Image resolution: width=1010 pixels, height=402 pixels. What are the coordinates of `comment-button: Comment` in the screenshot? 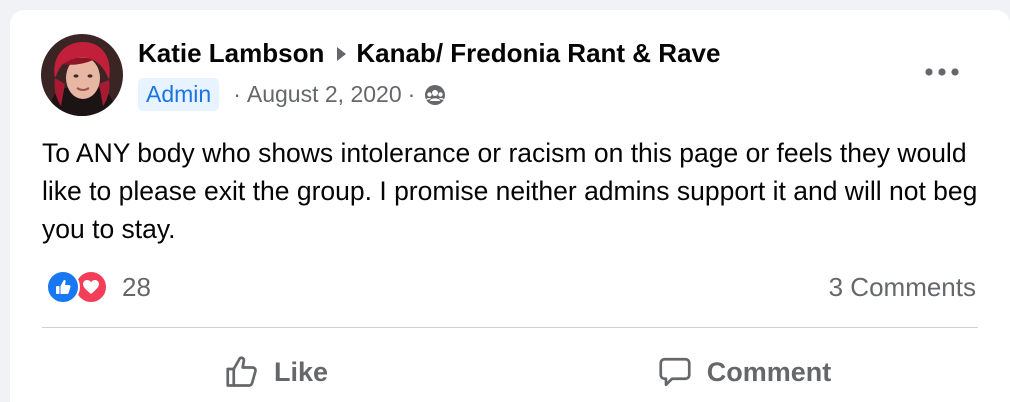 It's located at (744, 372).